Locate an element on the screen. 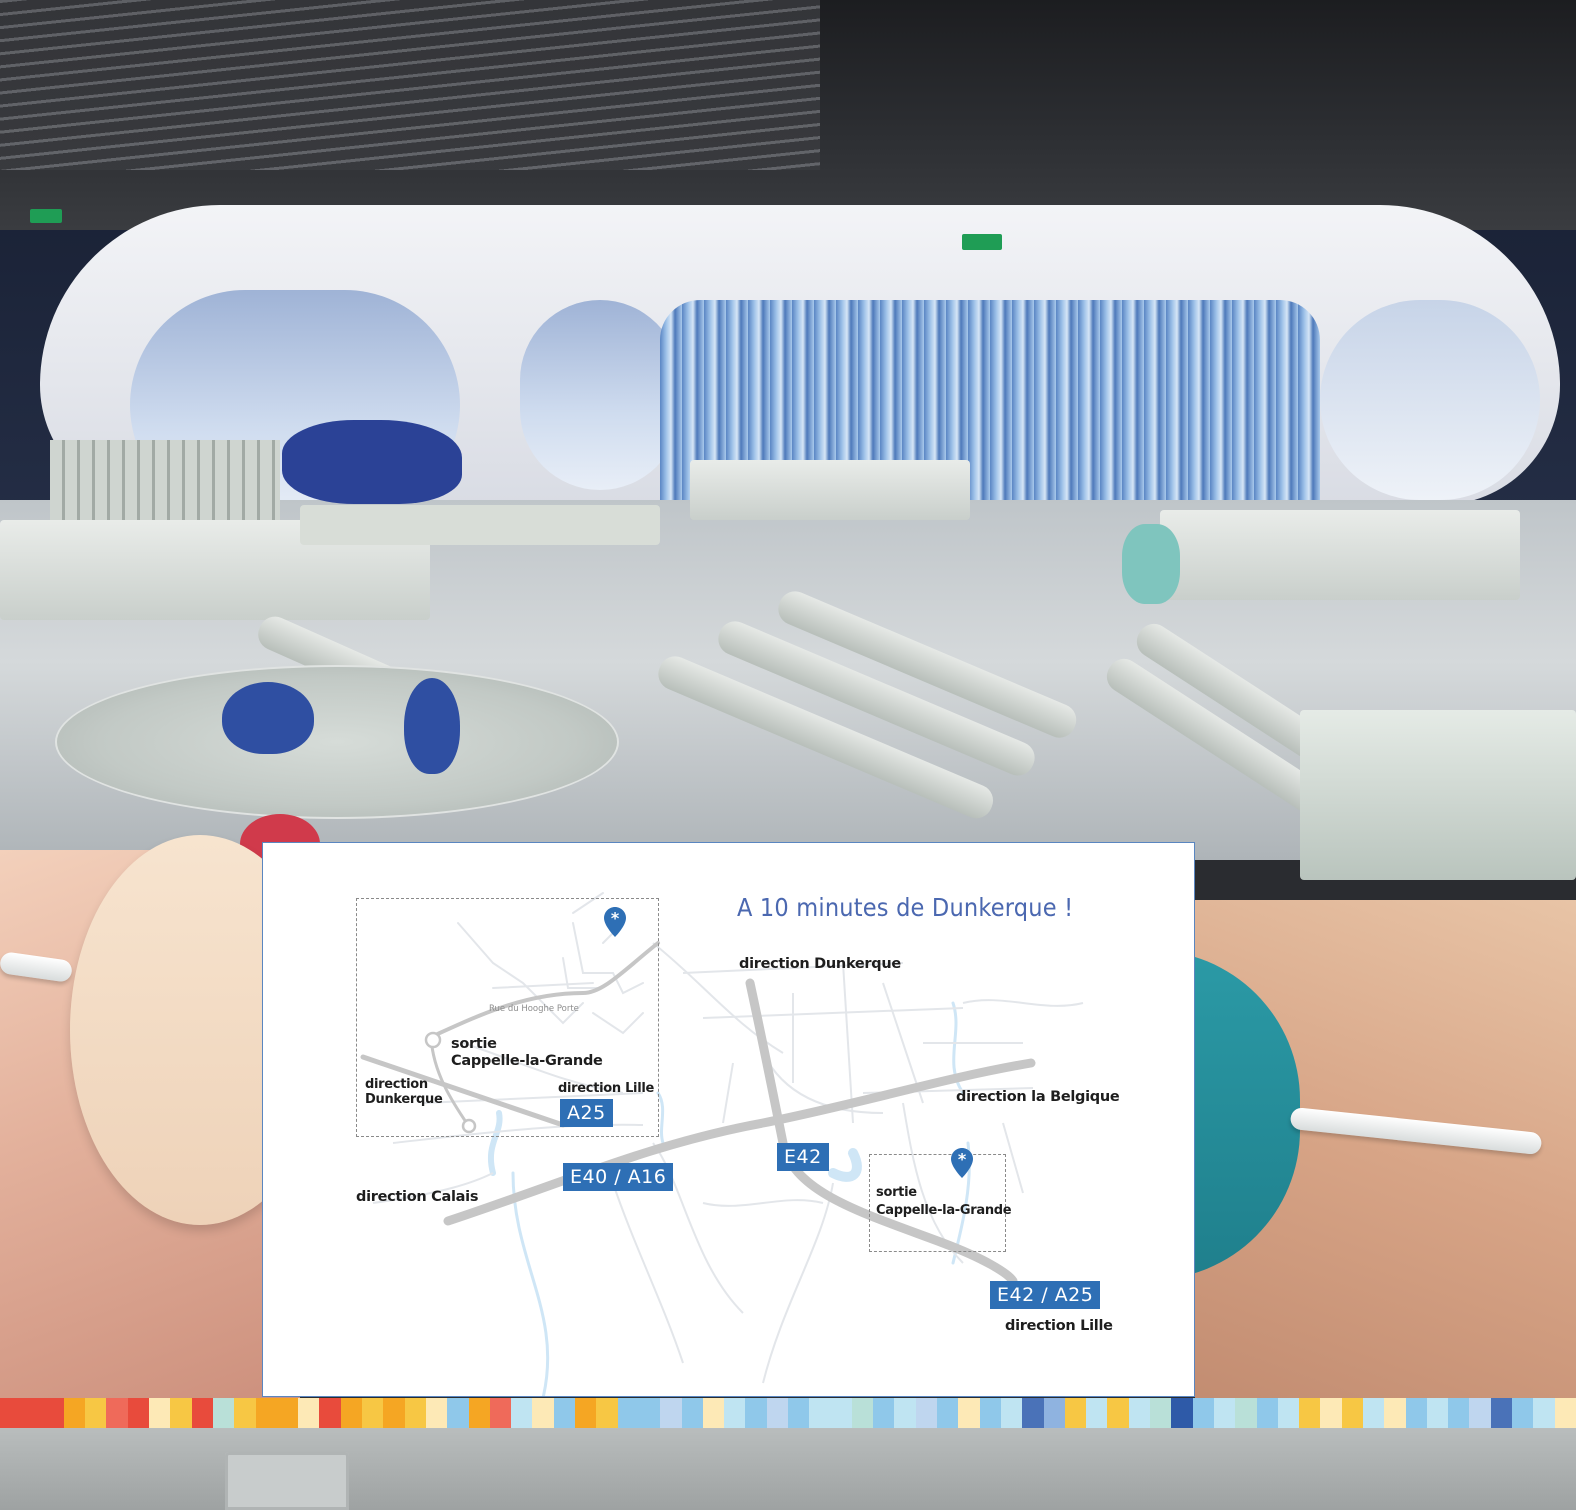 The width and height of the screenshot is (1576, 1510). road-badge-e42-a25: E42 / A25 is located at coordinates (1045, 1295).